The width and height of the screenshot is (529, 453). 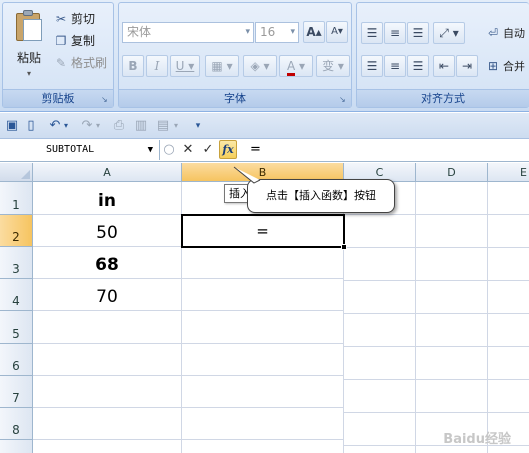 What do you see at coordinates (16, 172) in the screenshot?
I see `select-all-button` at bounding box center [16, 172].